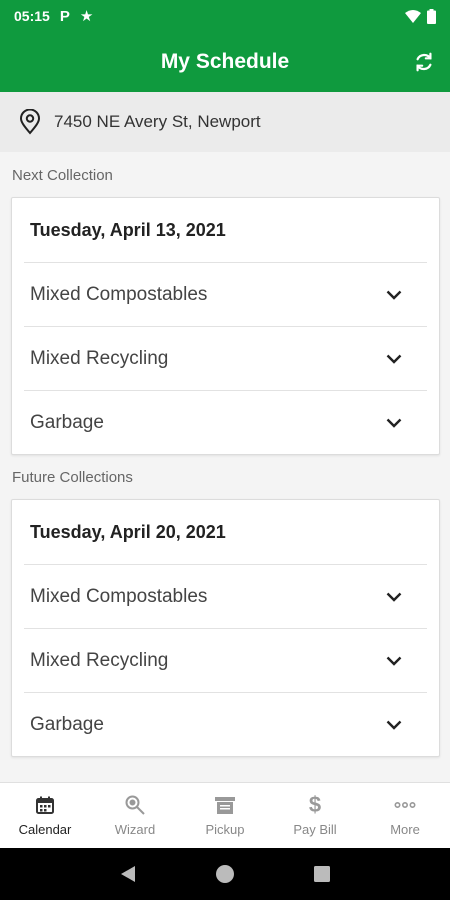 This screenshot has height=900, width=450. What do you see at coordinates (128, 229) in the screenshot?
I see `collection-date: Tuesday, April 13, 2021` at bounding box center [128, 229].